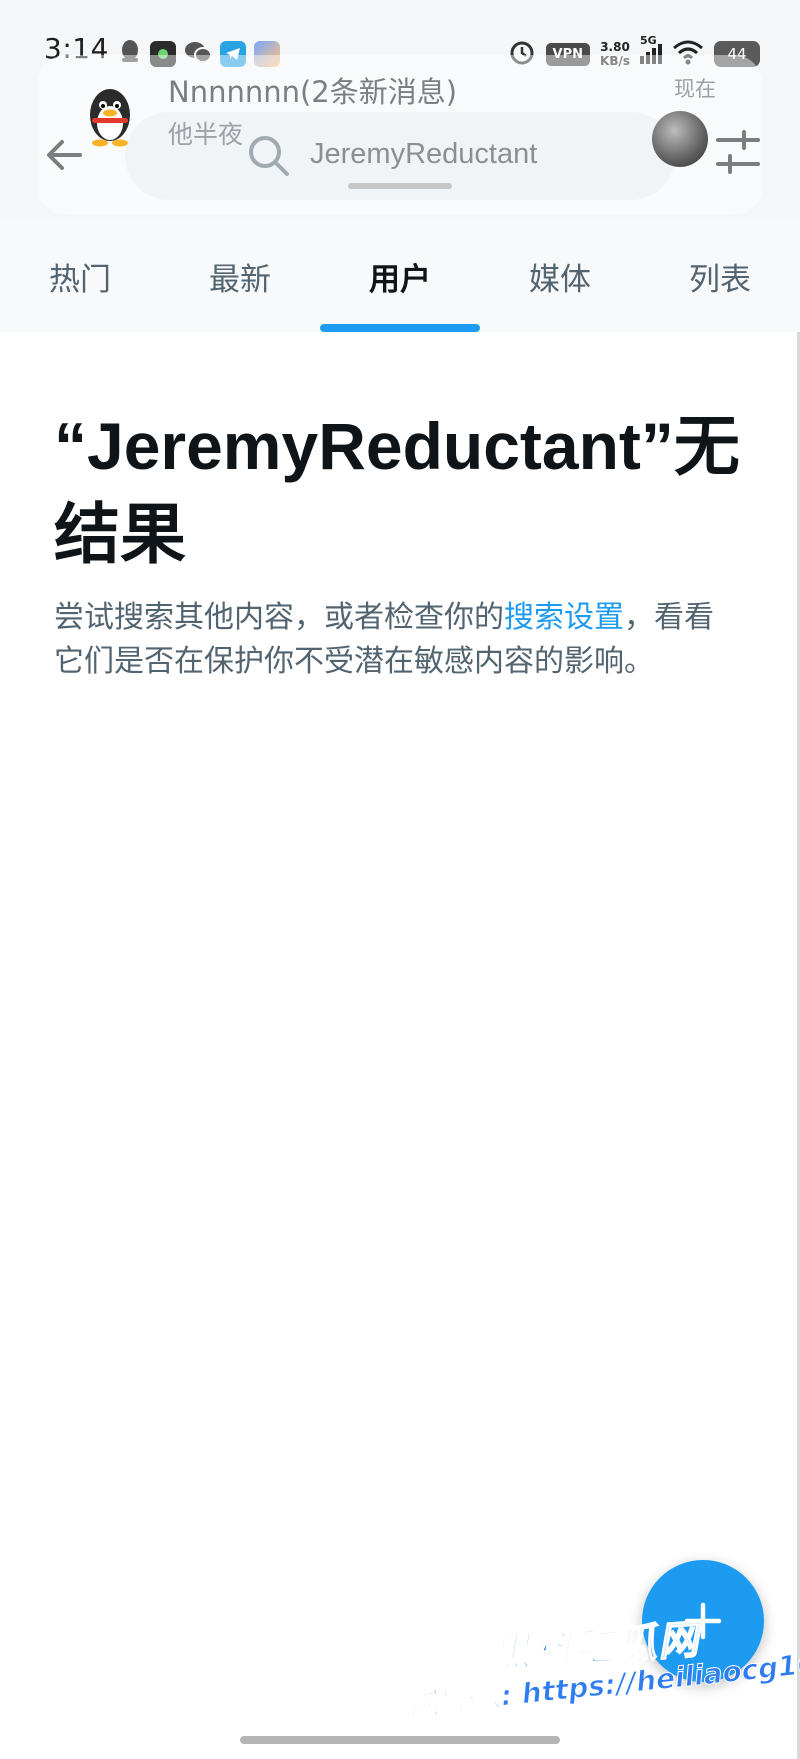  I want to click on notification-title: Nnnnnnn(2条新消息), so click(313, 92).